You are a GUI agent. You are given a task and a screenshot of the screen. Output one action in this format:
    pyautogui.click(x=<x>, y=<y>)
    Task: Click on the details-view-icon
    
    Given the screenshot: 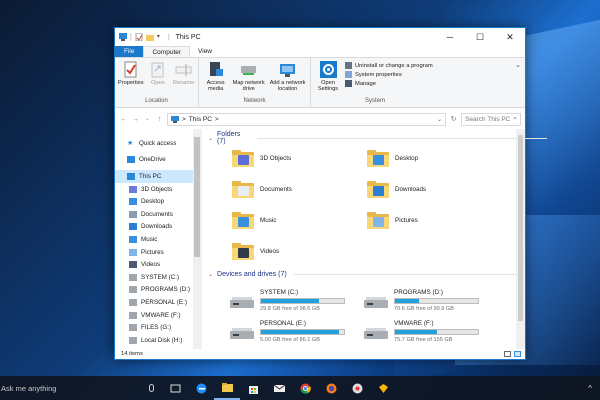 What is the action you would take?
    pyautogui.click(x=507, y=354)
    